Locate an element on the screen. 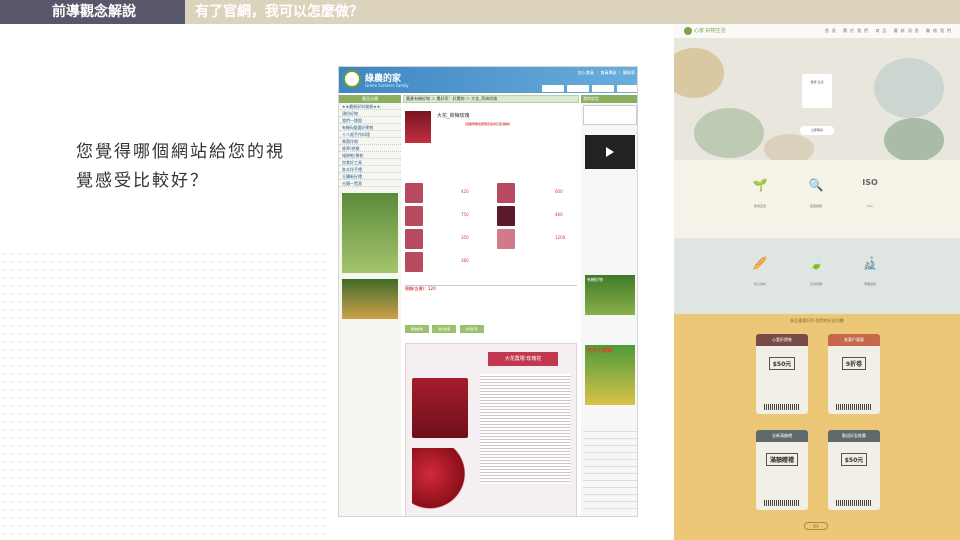 This screenshot has width=960, height=540. sidebar-item: 我們—銷園 is located at coordinates (370, 120).